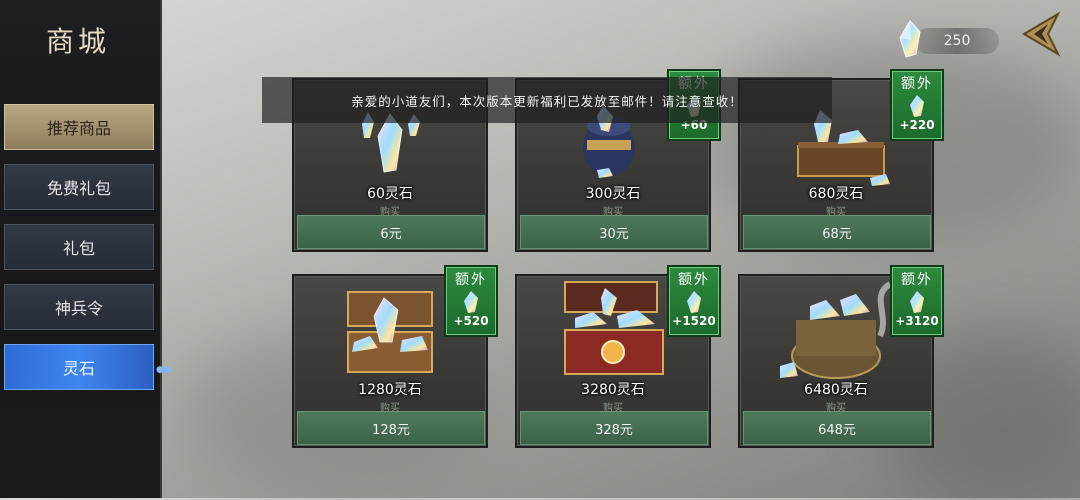  I want to click on buy-button: 328元, so click(614, 428).